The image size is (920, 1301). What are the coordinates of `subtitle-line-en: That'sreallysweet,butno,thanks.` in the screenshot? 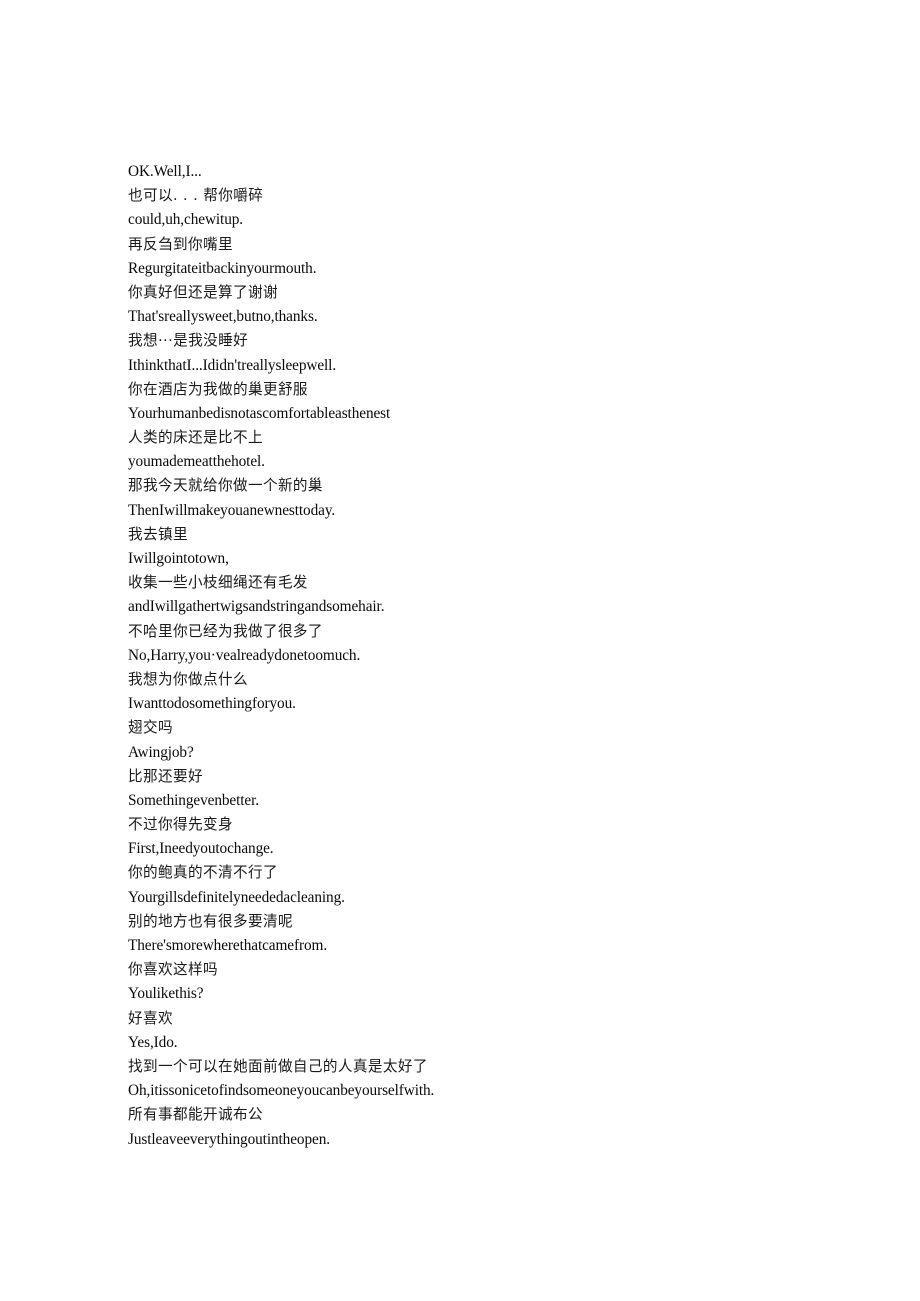 It's located at (223, 317).